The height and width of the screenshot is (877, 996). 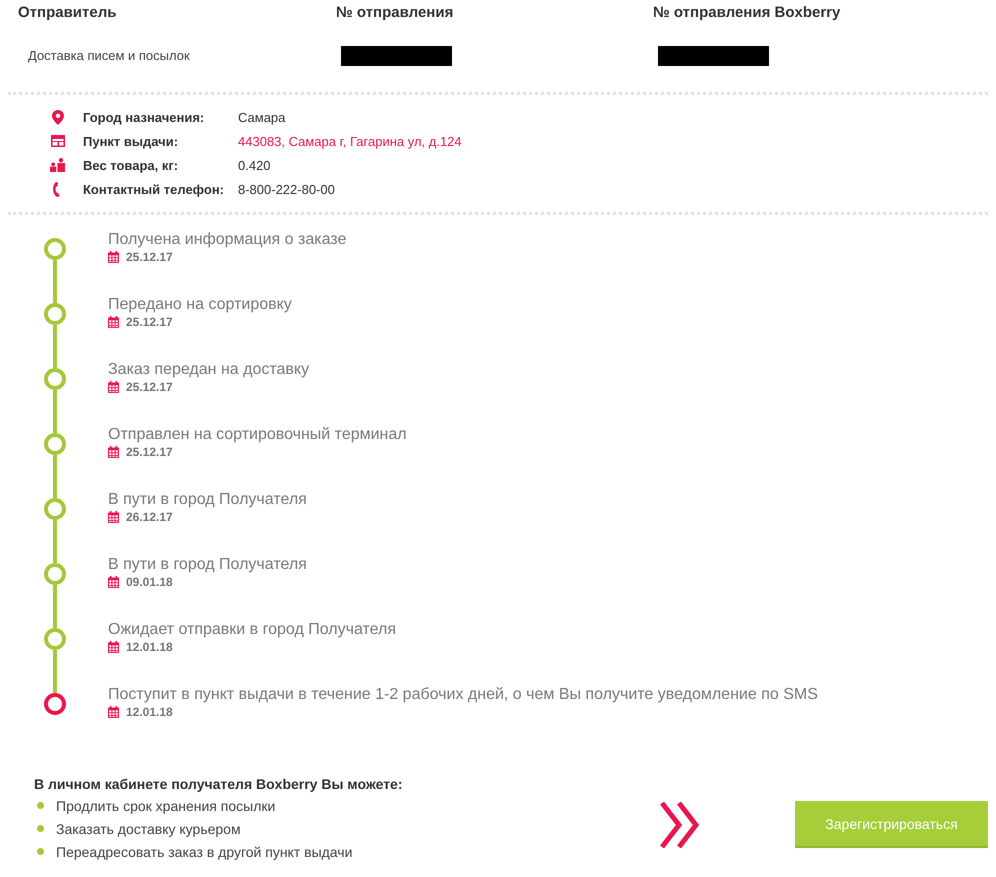 What do you see at coordinates (252, 630) in the screenshot?
I see `event-title: Ожидает отправки в город Получателя` at bounding box center [252, 630].